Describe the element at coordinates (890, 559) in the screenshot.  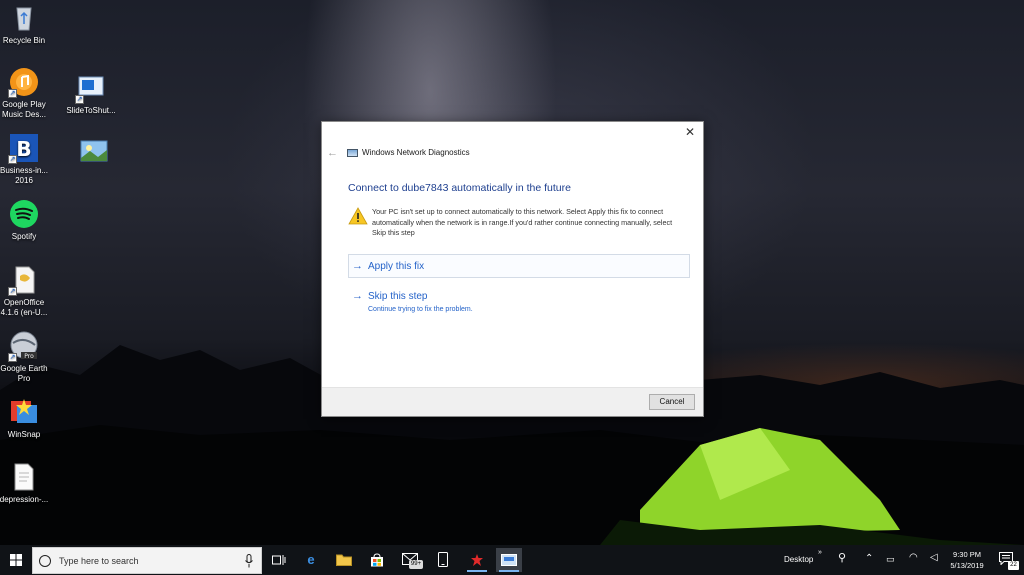
I see `battery-icon: ▭` at that location.